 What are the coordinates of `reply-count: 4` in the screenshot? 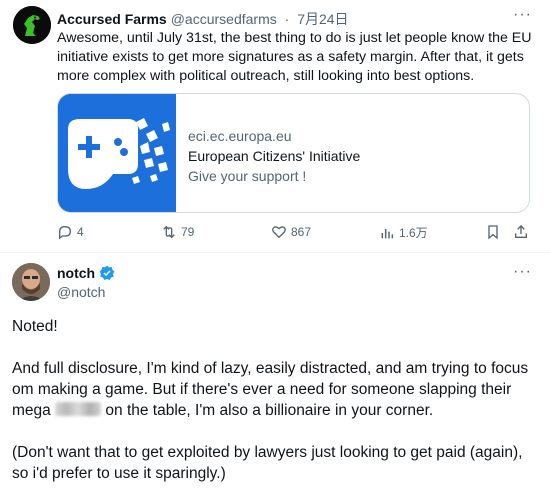 It's located at (80, 232).